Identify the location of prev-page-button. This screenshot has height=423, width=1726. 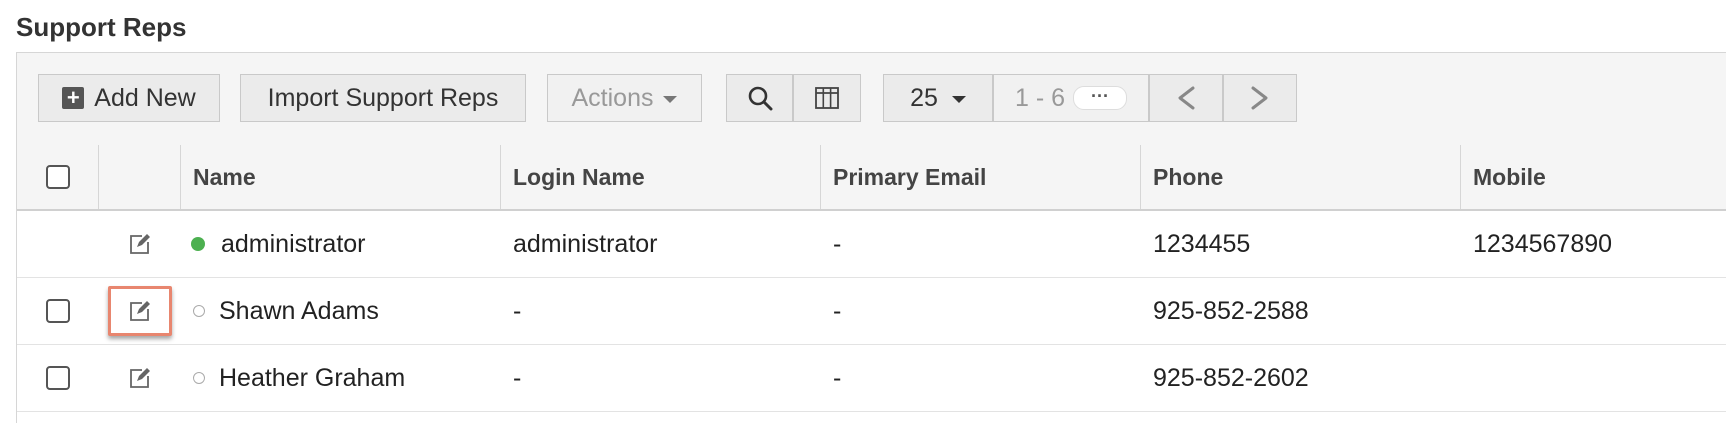
(1186, 98).